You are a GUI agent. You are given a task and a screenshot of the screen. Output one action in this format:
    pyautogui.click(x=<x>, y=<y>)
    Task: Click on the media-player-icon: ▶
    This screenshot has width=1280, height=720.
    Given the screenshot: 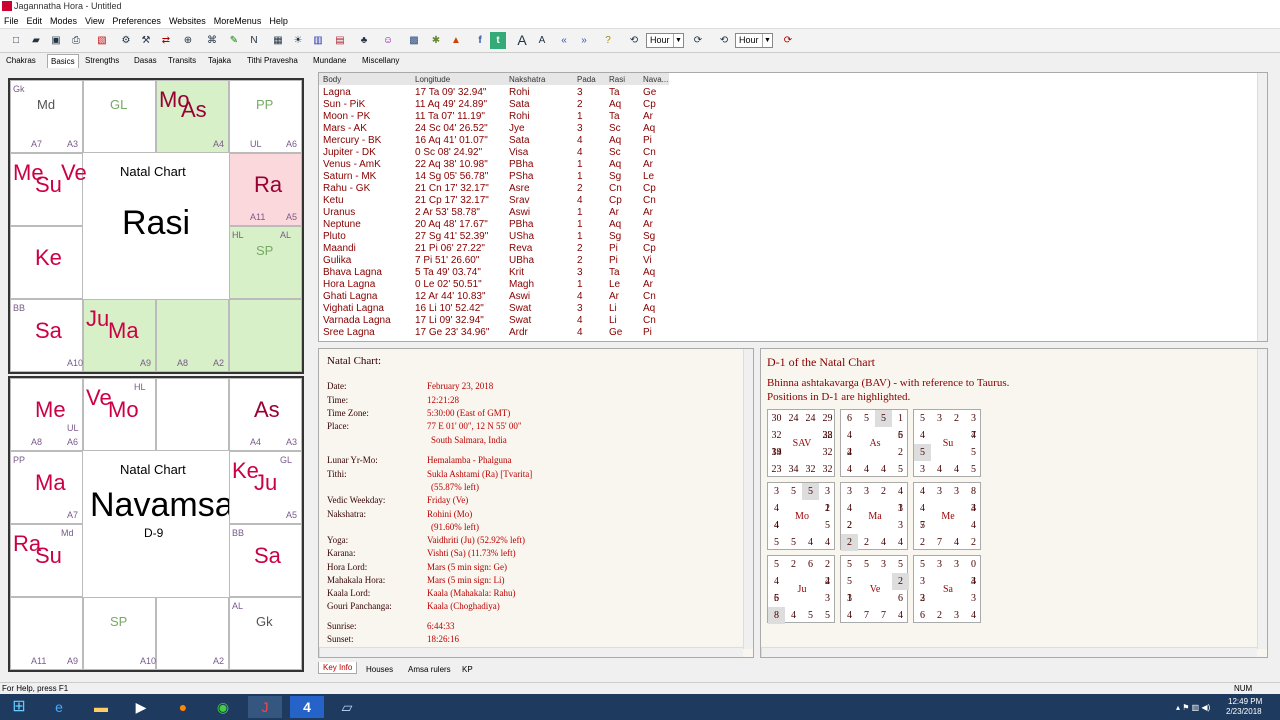 What is the action you would take?
    pyautogui.click(x=141, y=707)
    